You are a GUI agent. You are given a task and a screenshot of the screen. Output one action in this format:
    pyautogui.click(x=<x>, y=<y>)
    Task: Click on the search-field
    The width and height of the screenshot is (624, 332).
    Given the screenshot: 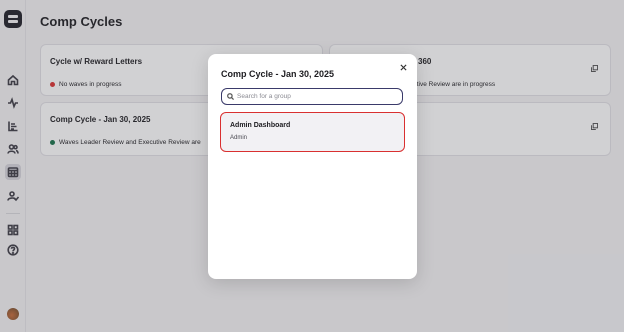 What is the action you would take?
    pyautogui.click(x=312, y=96)
    